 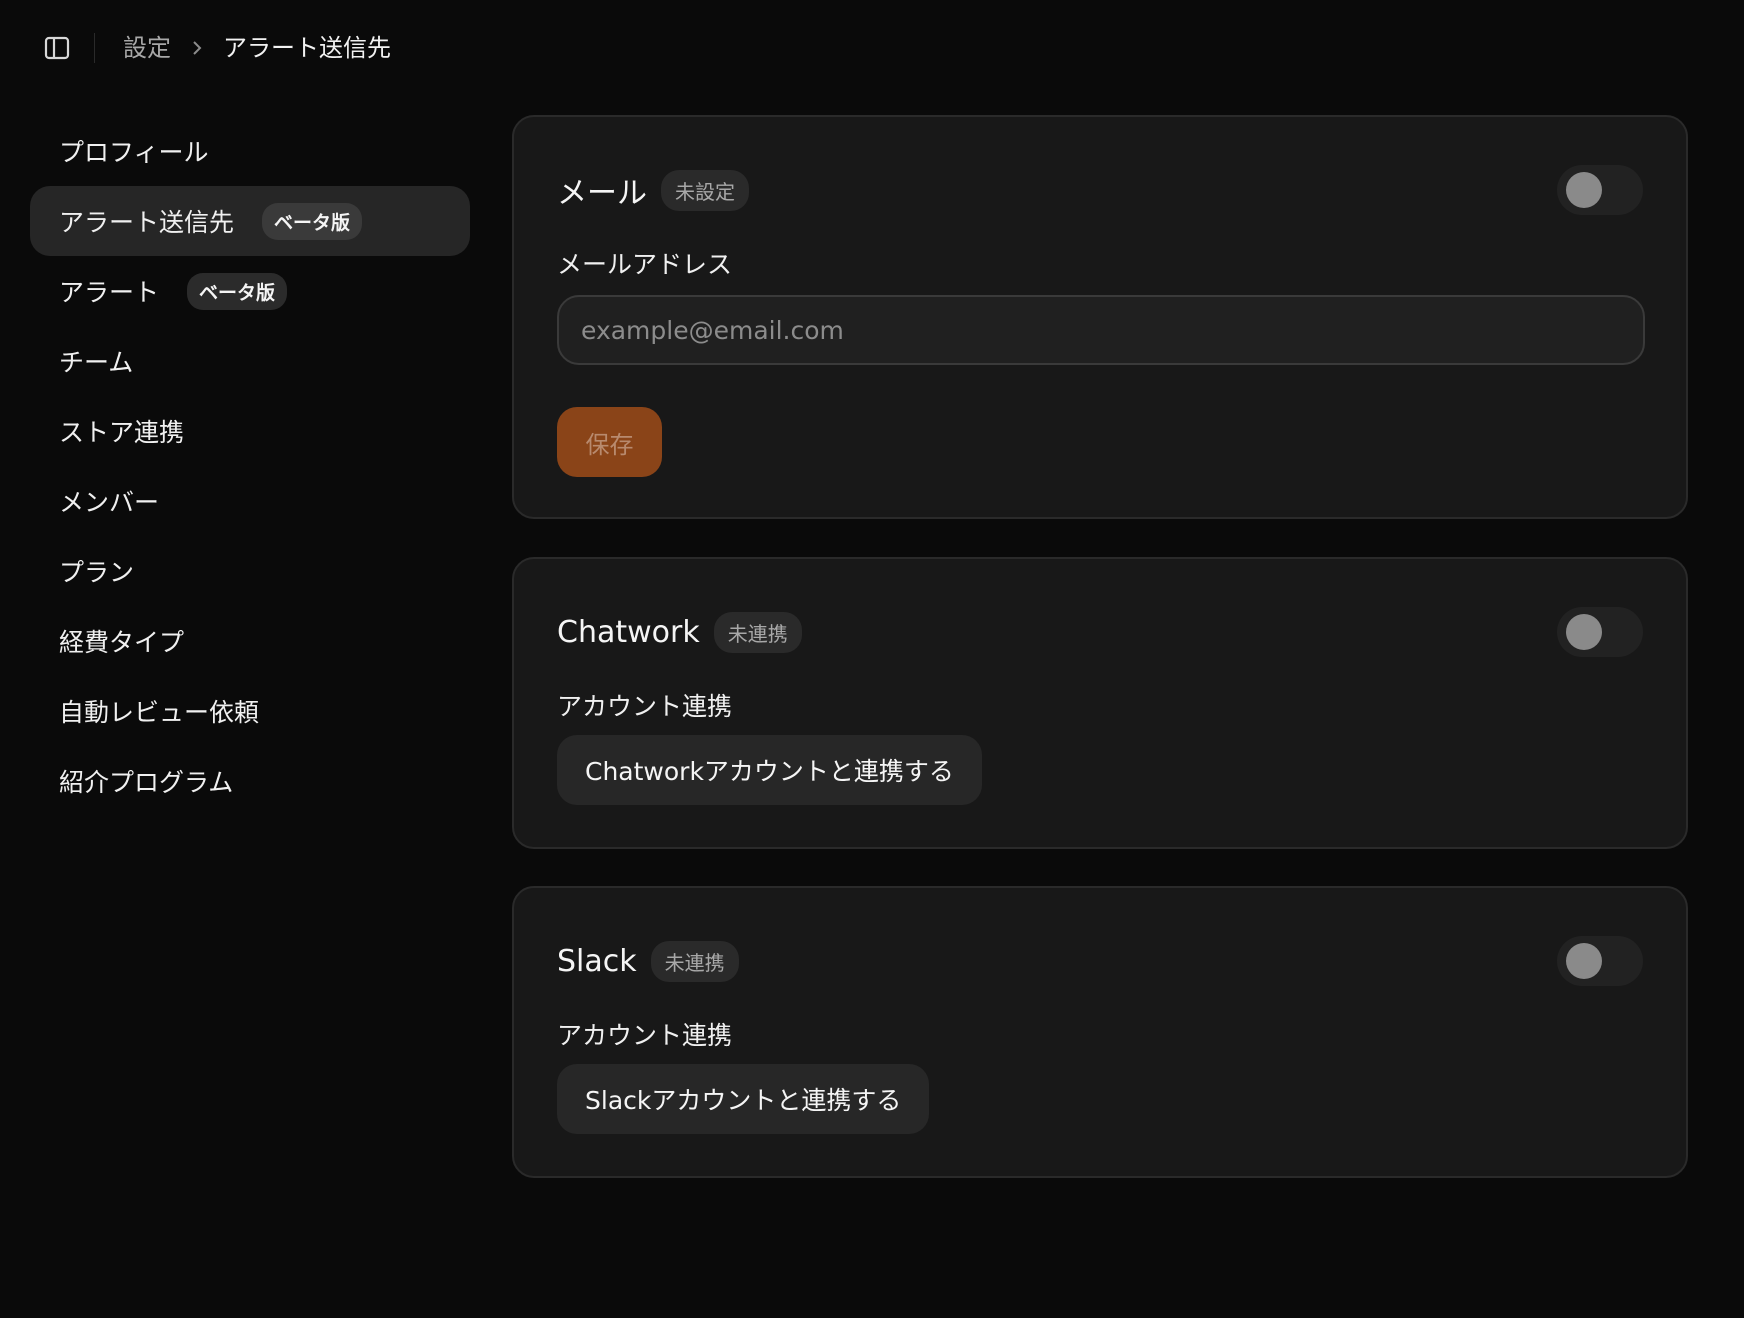 I want to click on sidebar-toggle-icon, so click(x=57, y=48).